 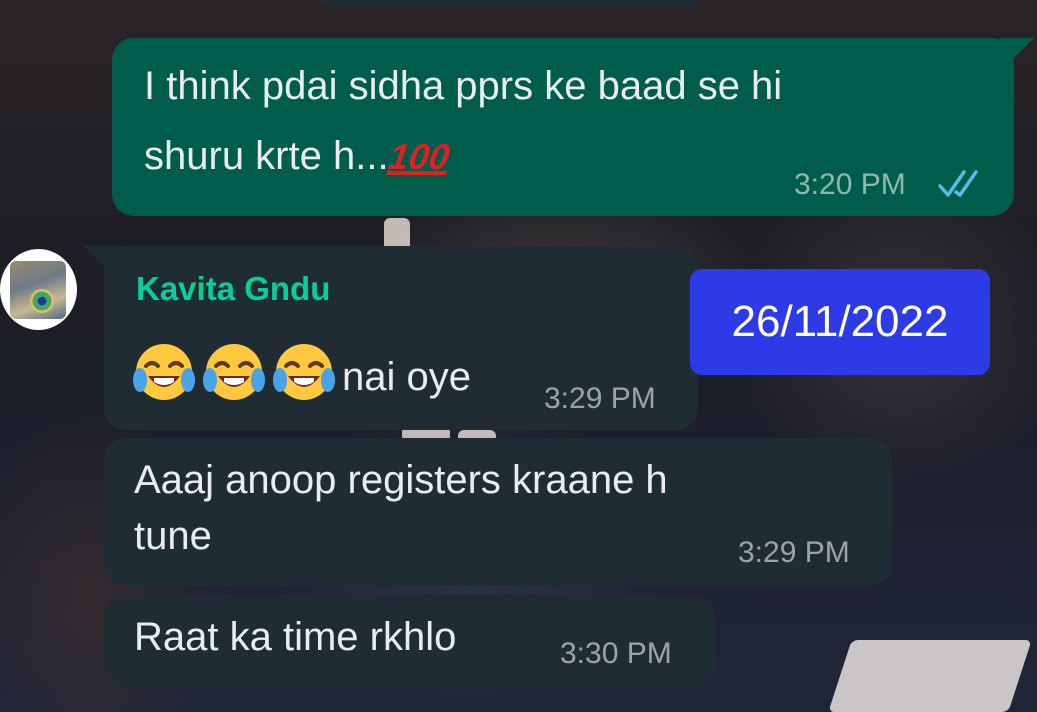 I want to click on sender-name: Kavita Gndu, so click(x=233, y=288).